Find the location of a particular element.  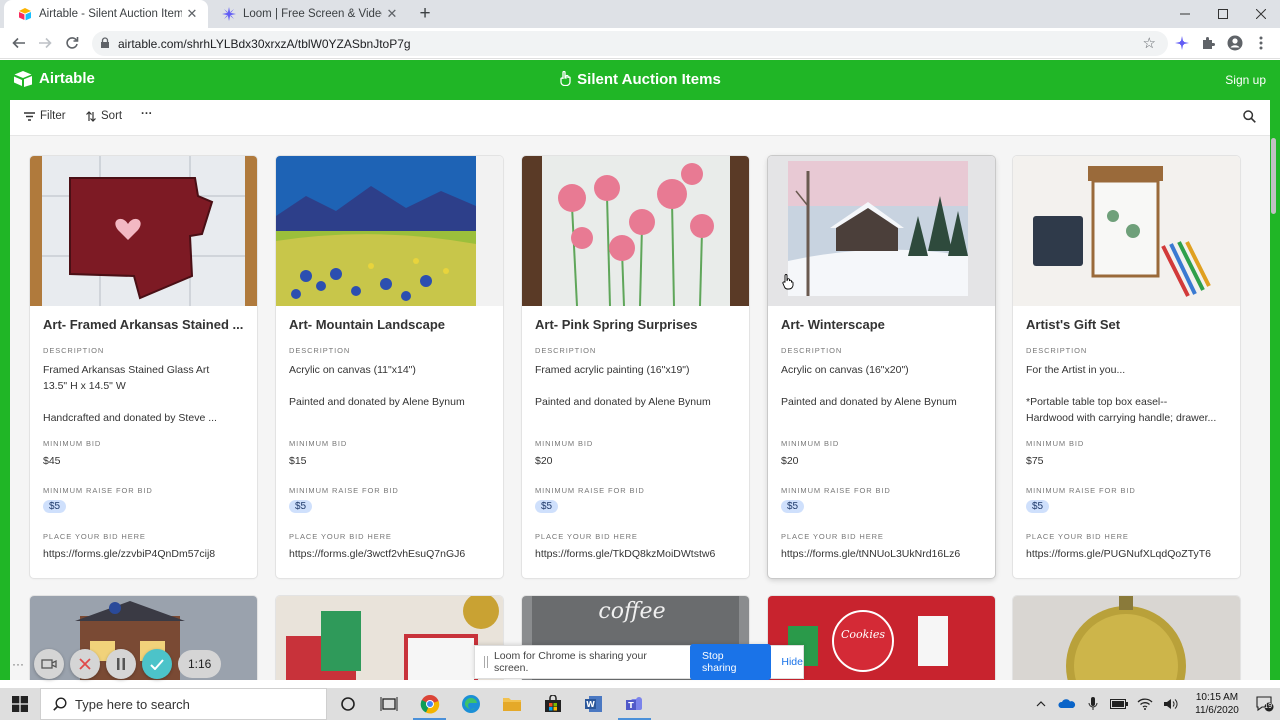

maximize-icon is located at coordinates (1223, 14).